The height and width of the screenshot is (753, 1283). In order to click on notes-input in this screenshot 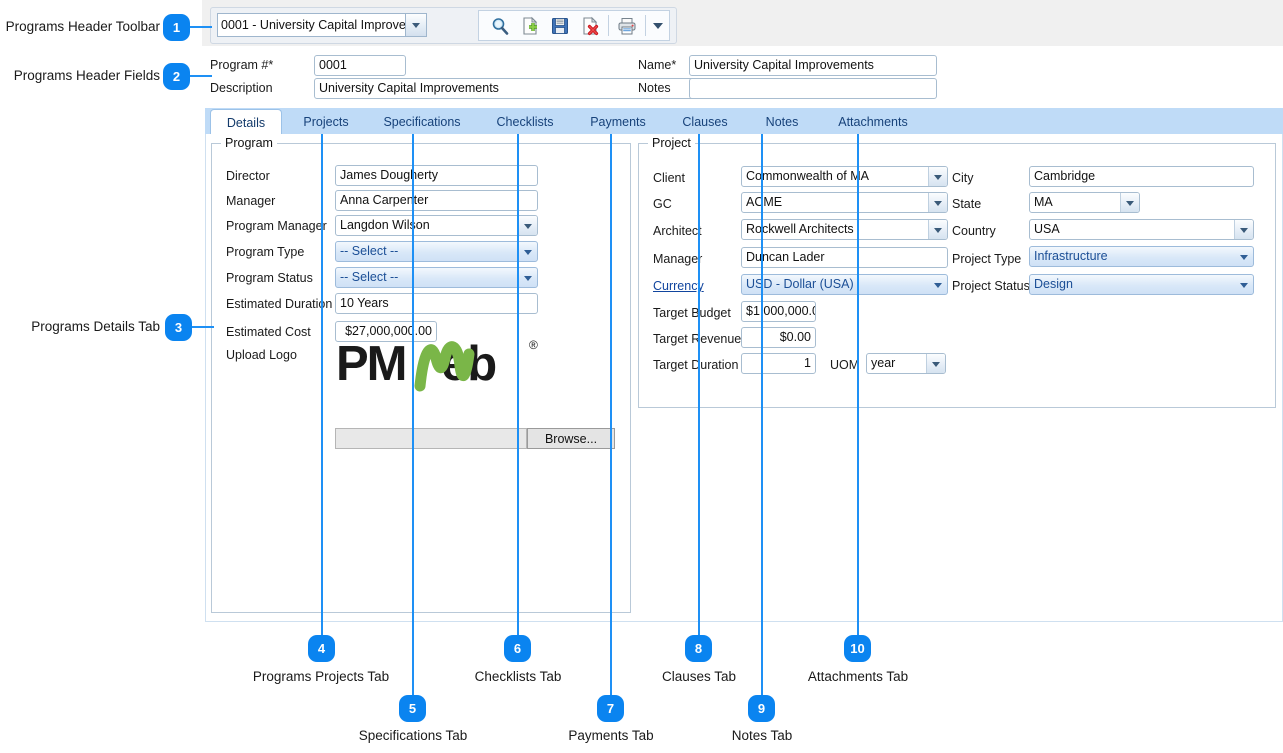, I will do `click(813, 88)`.